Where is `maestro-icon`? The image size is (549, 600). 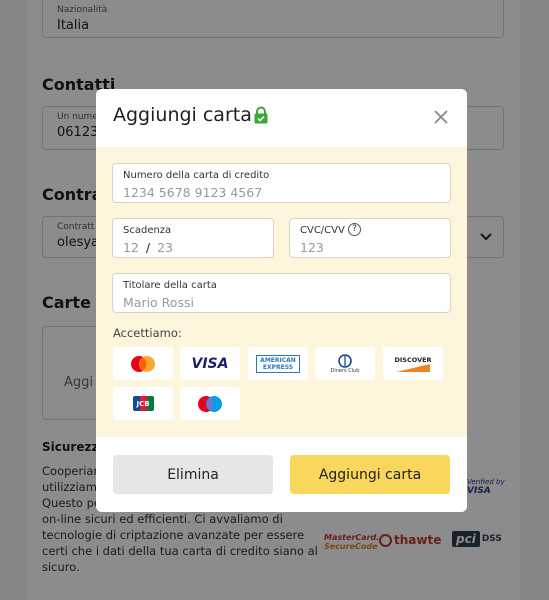
maestro-icon is located at coordinates (210, 403).